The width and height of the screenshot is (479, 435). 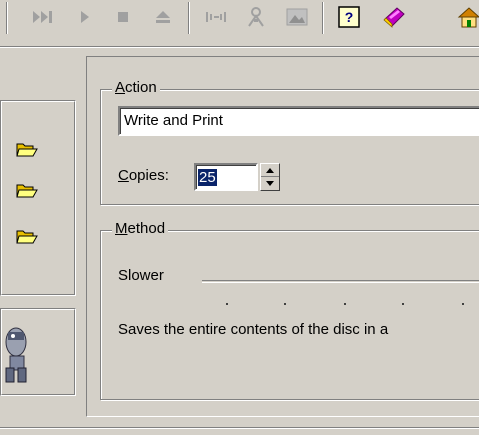 What do you see at coordinates (207, 177) in the screenshot?
I see `copies-value: 25` at bounding box center [207, 177].